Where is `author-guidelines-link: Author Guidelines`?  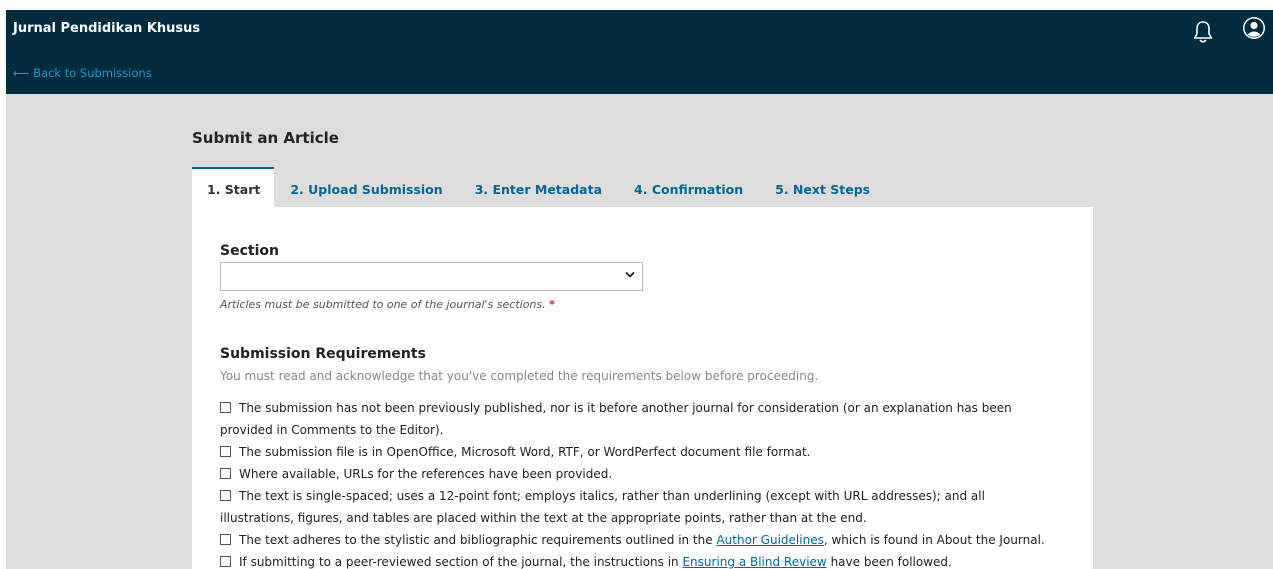
author-guidelines-link: Author Guidelines is located at coordinates (769, 540).